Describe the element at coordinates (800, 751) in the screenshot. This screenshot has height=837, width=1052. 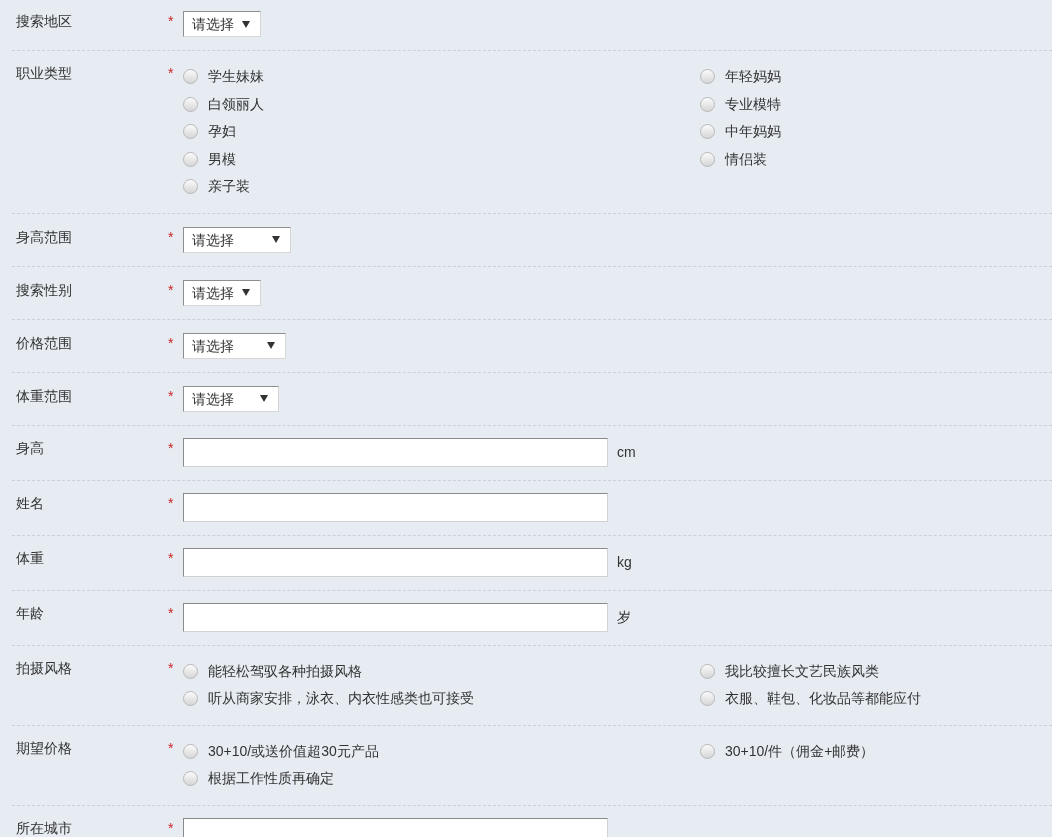
I see `option-label: 30+10/件（佣金+邮费）` at that location.